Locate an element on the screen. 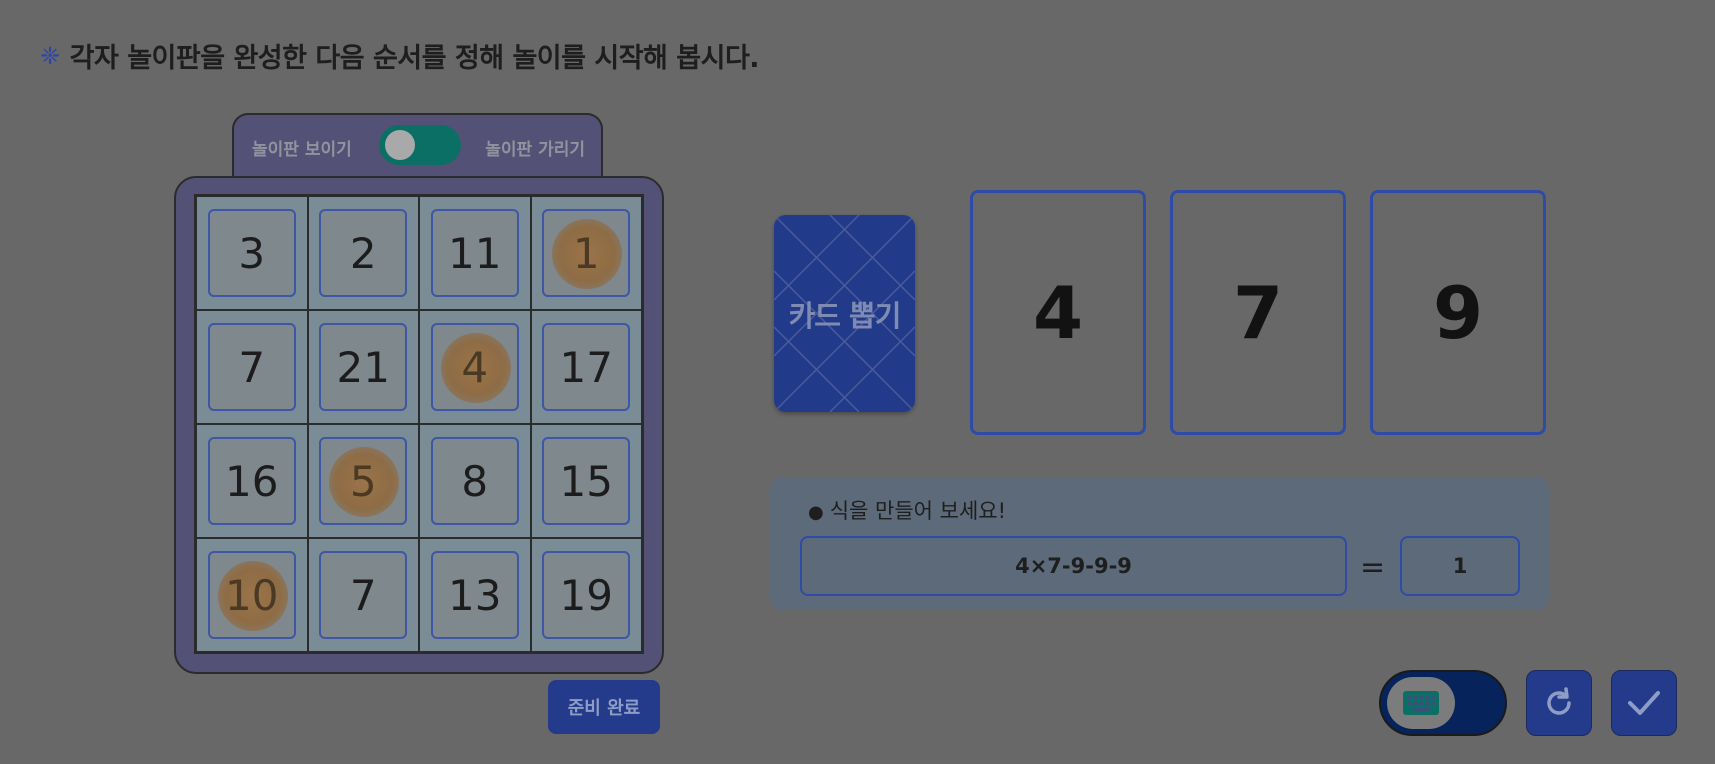  tile-number: 21 is located at coordinates (363, 367).